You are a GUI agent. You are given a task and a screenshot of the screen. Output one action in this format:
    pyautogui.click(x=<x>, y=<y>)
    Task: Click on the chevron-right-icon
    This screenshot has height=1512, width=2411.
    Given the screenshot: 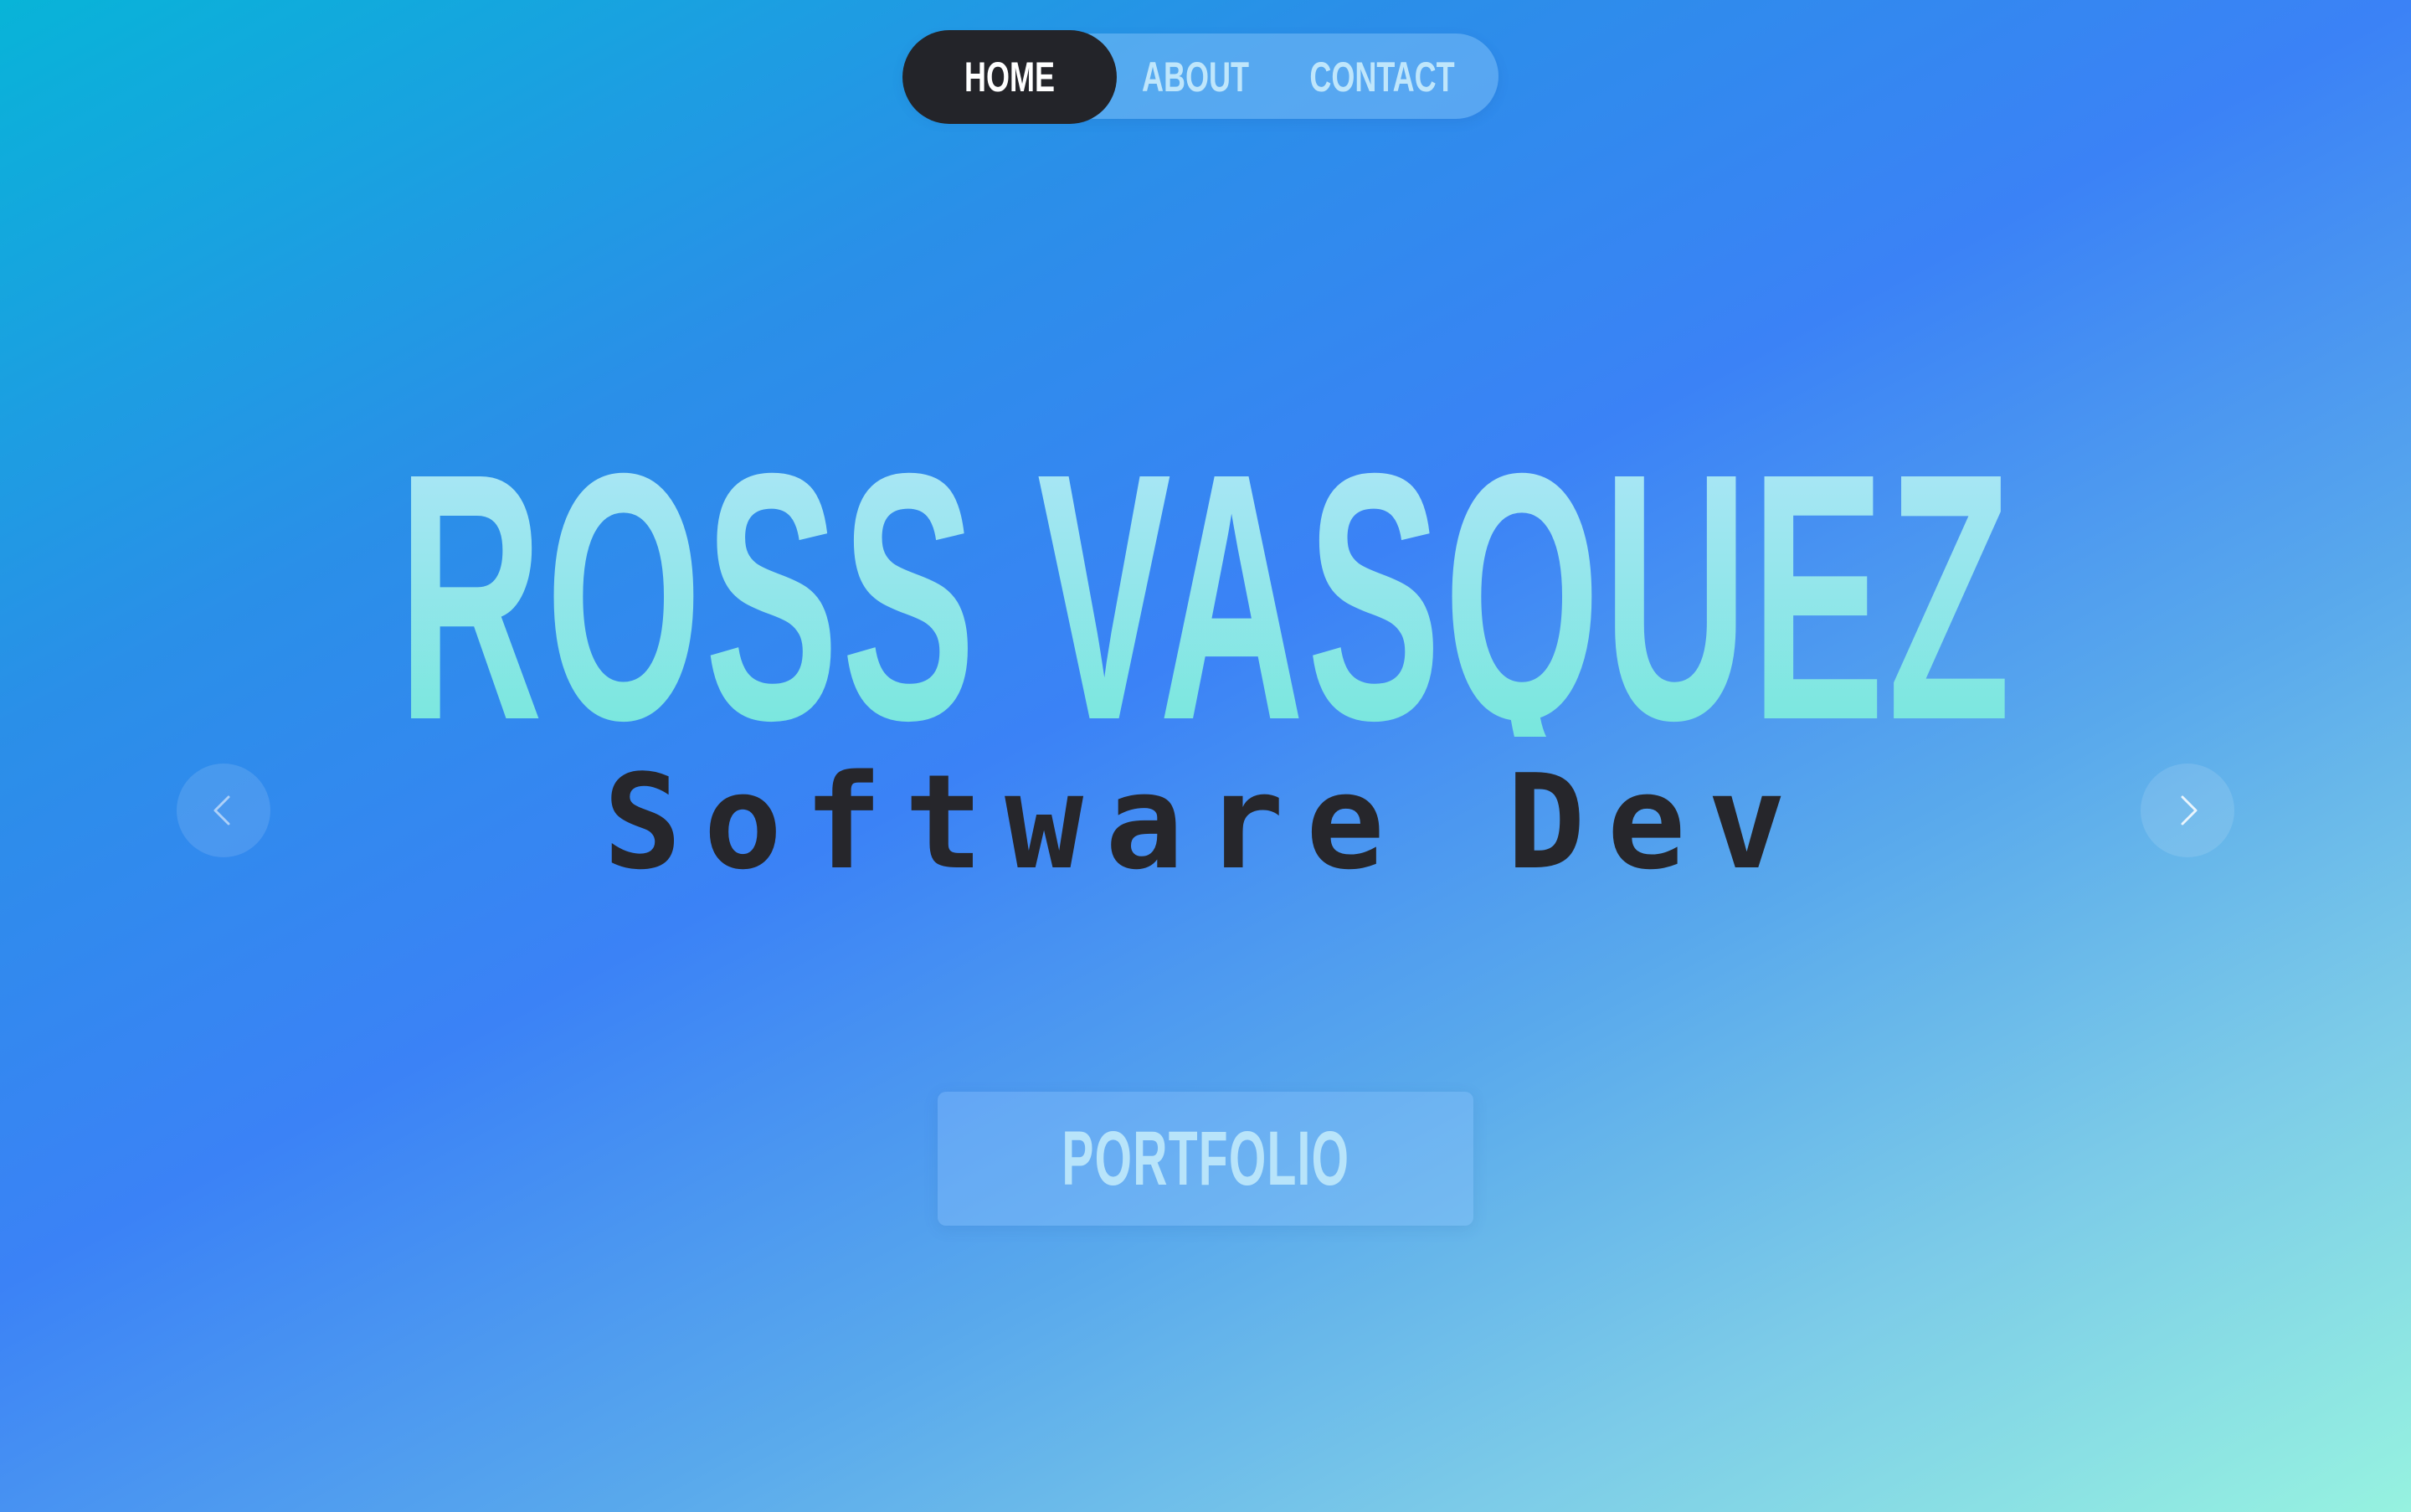 What is the action you would take?
    pyautogui.click(x=2189, y=810)
    